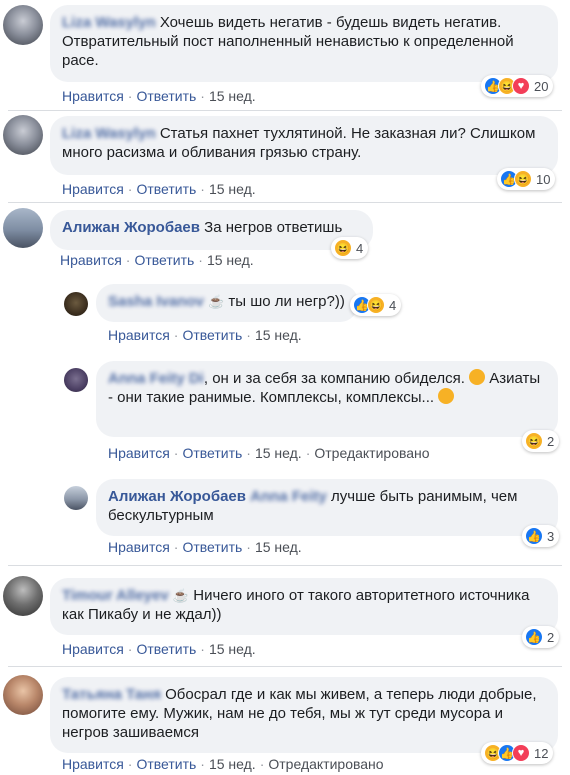 The width and height of the screenshot is (570, 775). I want to click on reaction-summary: 👍 😆 ♥ 20, so click(517, 86).